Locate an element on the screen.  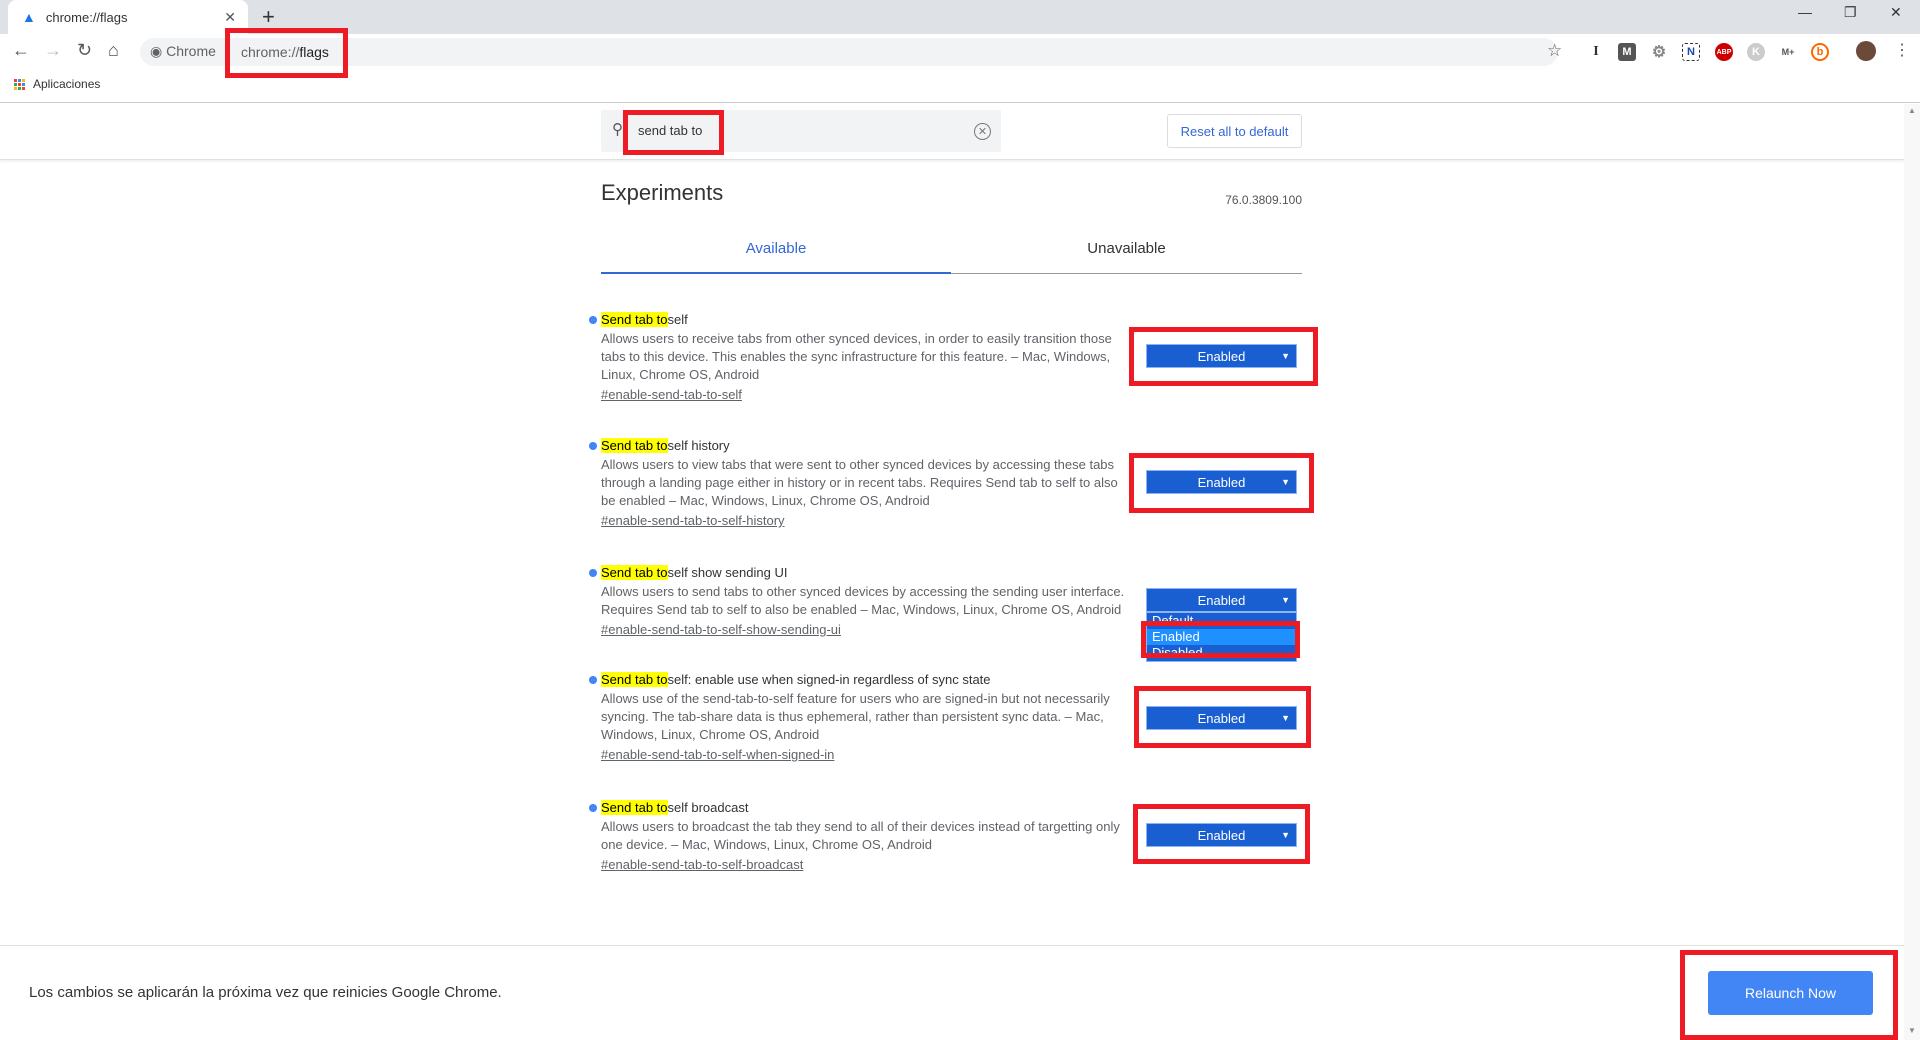
clear-search-icon: ✕ is located at coordinates (982, 131).